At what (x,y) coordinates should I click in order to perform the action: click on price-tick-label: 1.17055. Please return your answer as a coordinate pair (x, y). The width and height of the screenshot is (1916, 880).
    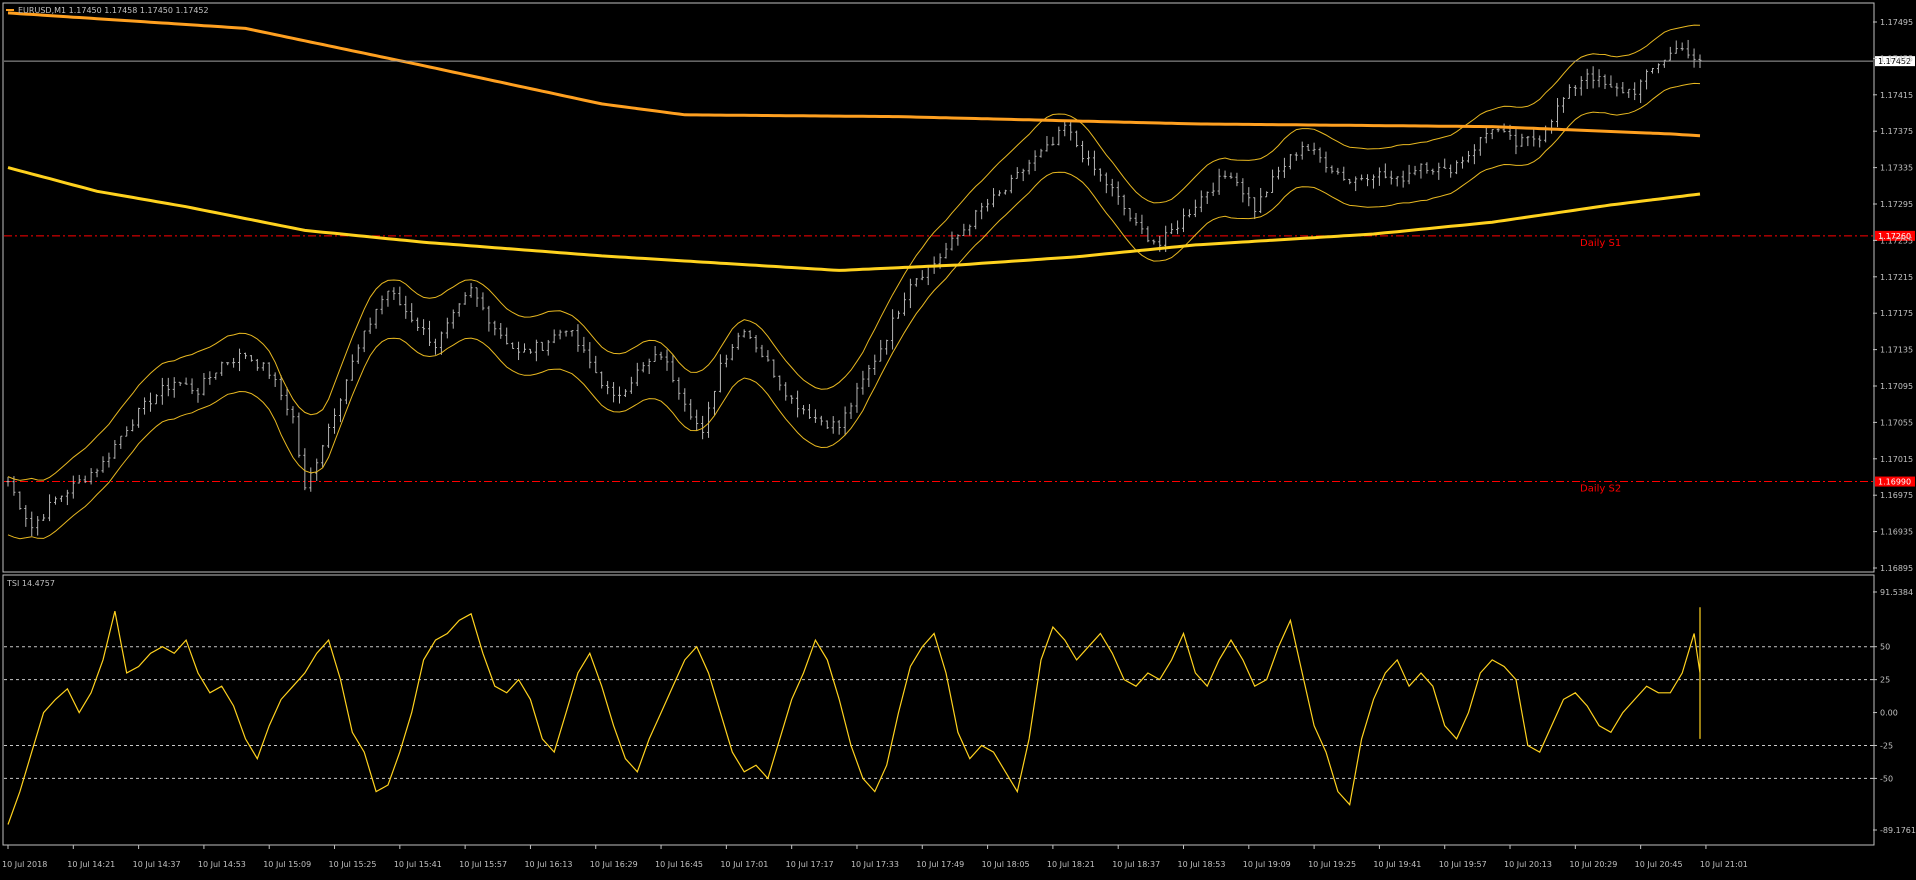
    Looking at the image, I should click on (1896, 422).